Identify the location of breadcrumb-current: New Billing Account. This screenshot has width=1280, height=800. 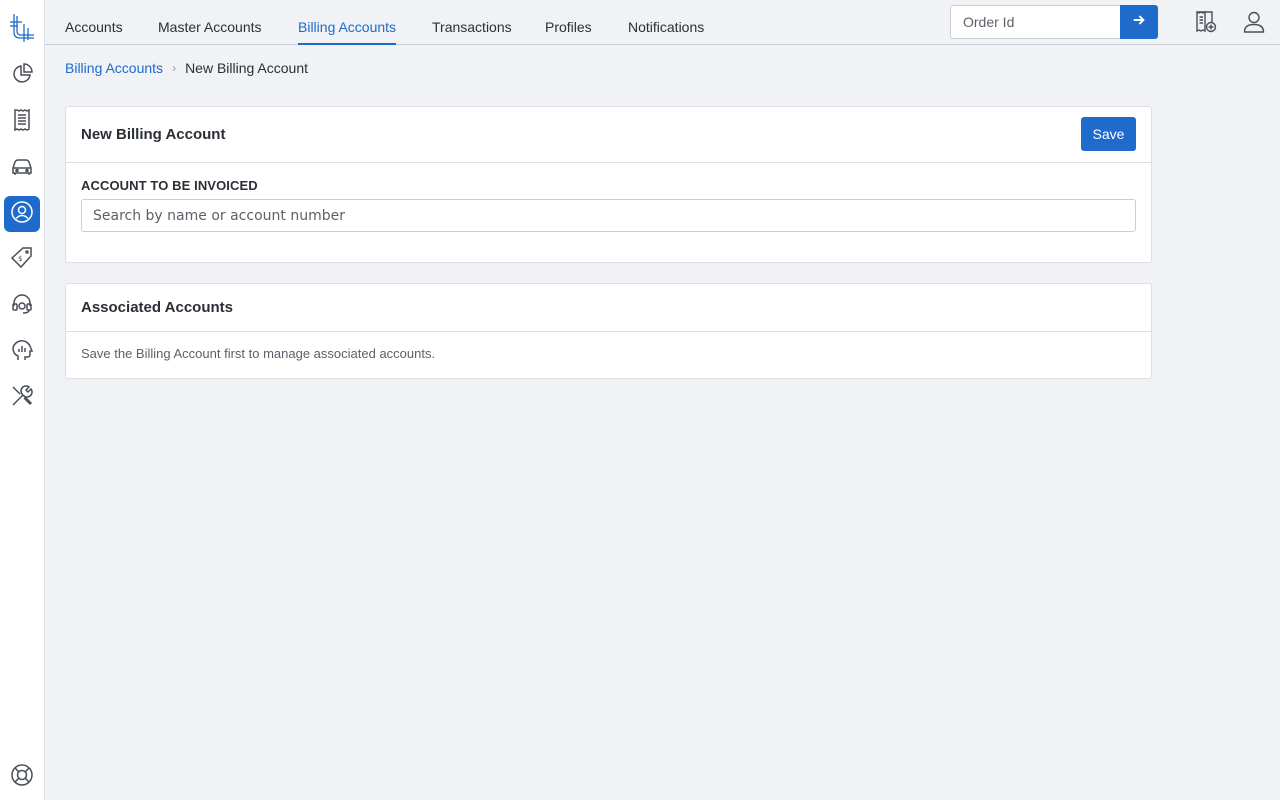
(247, 68).